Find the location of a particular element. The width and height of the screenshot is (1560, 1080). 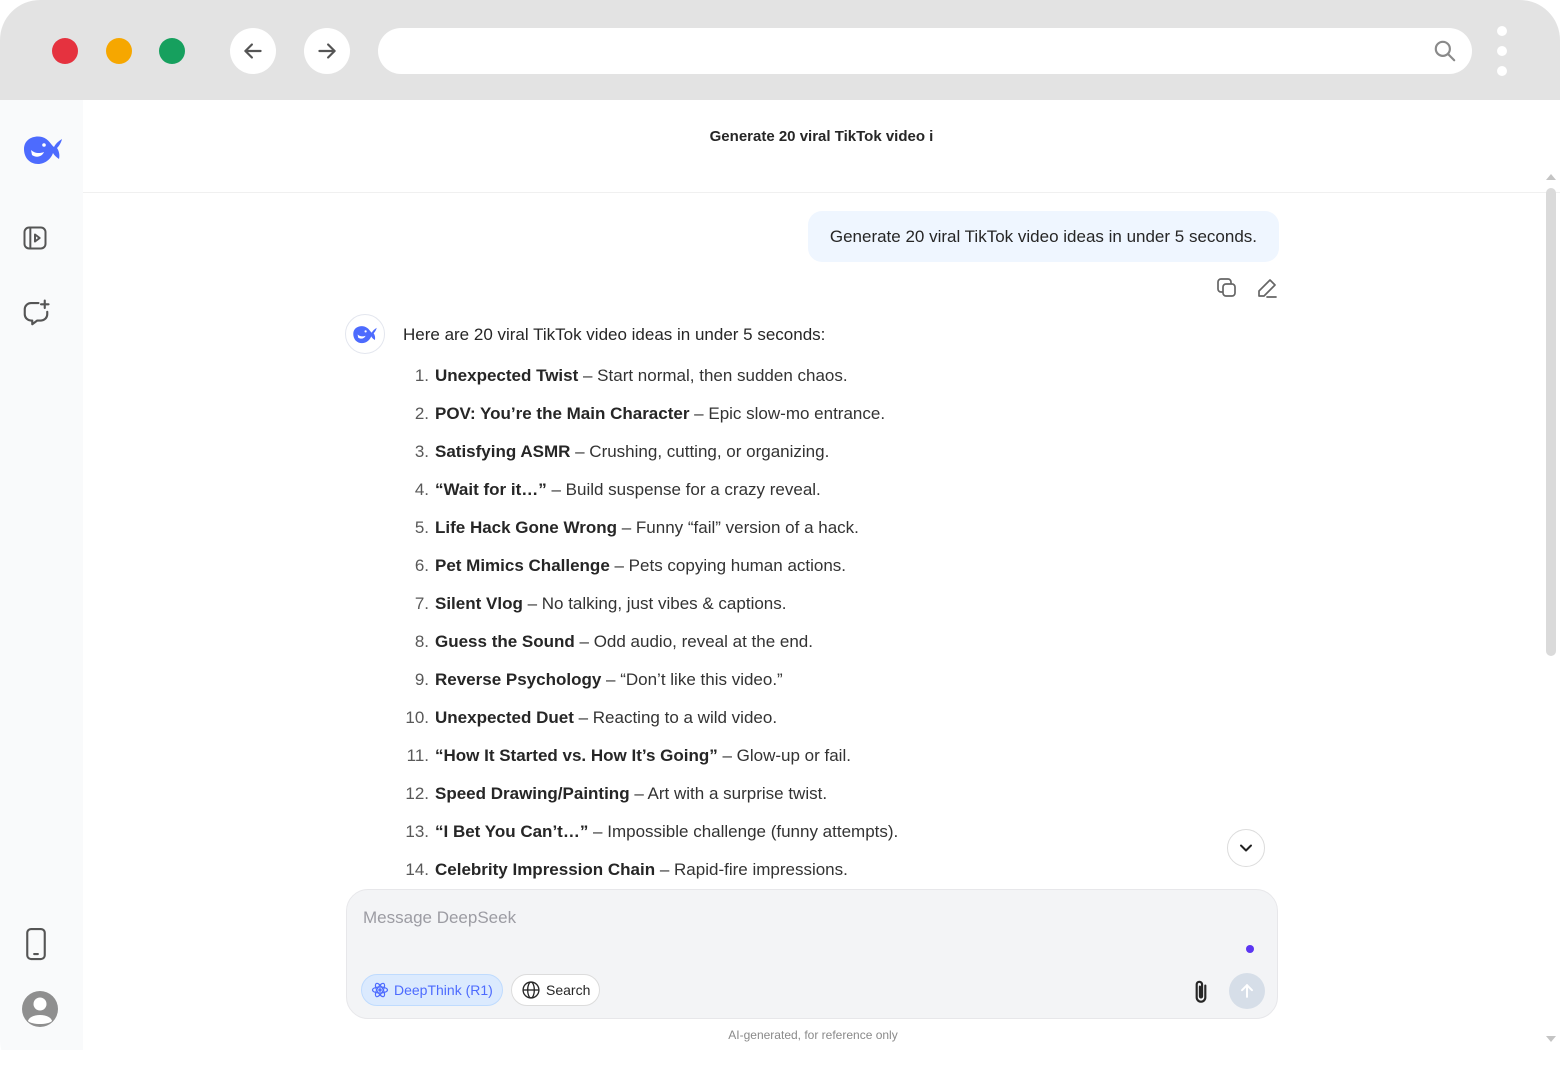

idea-number: 5. is located at coordinates (421, 527).